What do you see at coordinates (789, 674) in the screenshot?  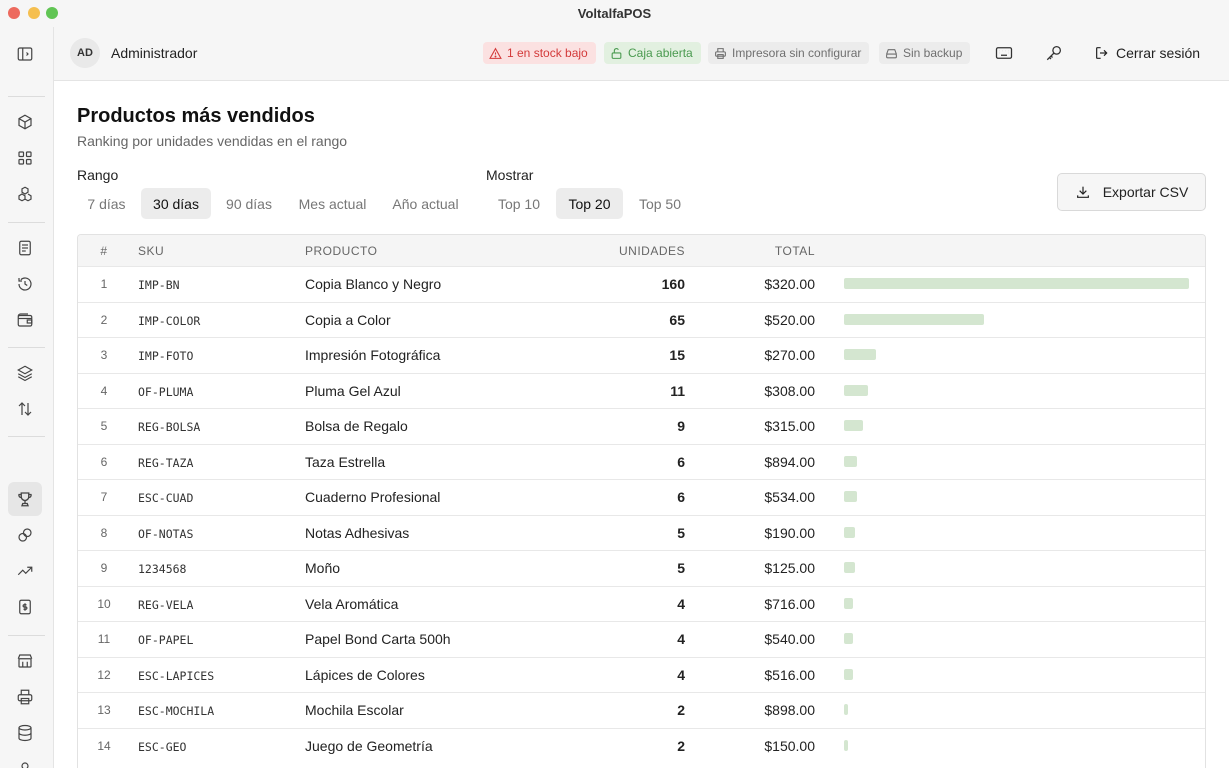 I see `total-cell: $516.00` at bounding box center [789, 674].